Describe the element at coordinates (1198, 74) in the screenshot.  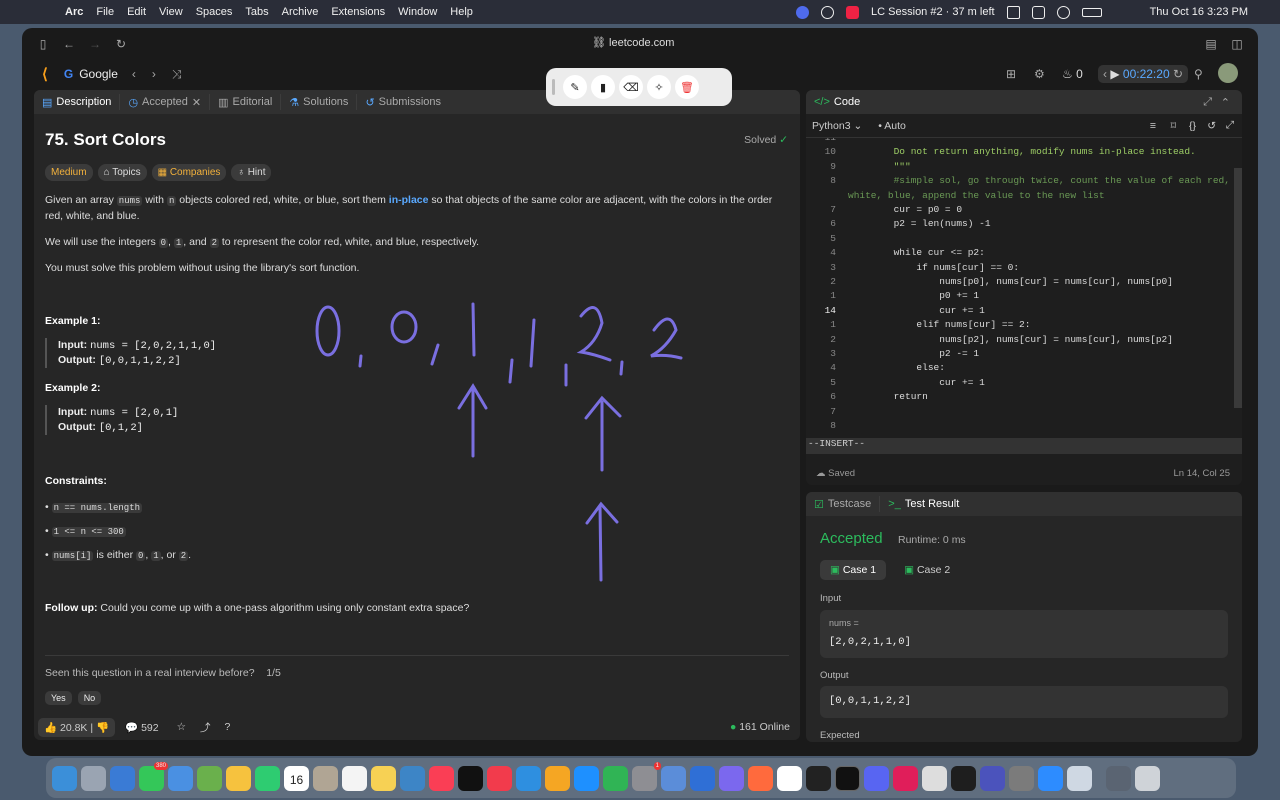
I see `add-friend-icon: ⚲` at that location.